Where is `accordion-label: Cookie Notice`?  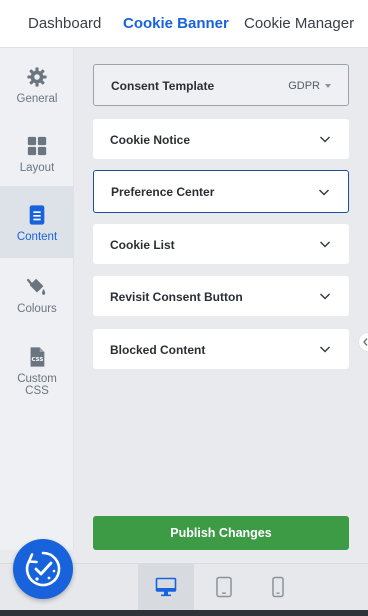 accordion-label: Cookie Notice is located at coordinates (150, 140).